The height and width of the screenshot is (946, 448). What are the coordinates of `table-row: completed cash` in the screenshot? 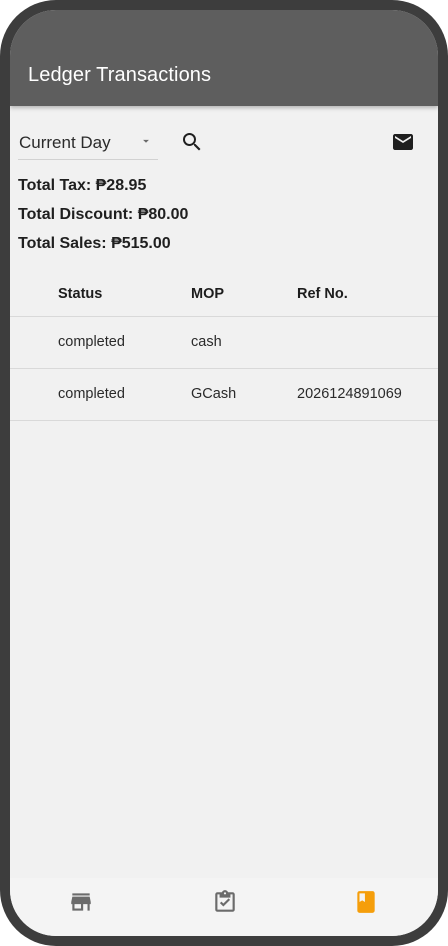 It's located at (224, 343).